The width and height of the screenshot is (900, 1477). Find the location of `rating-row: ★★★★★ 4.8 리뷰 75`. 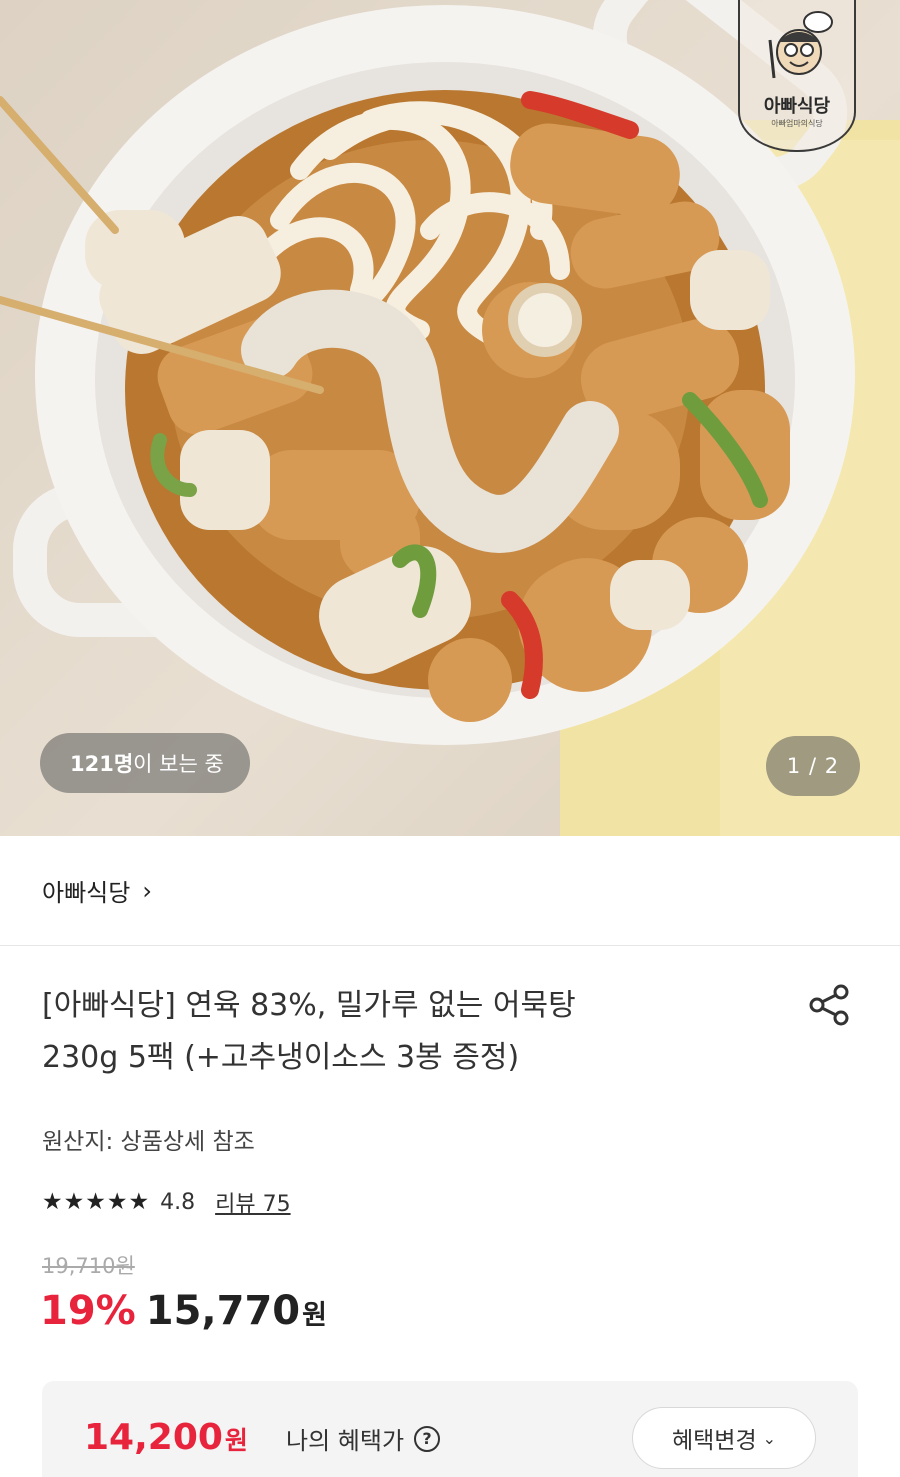

rating-row: ★★★★★ 4.8 리뷰 75 is located at coordinates (166, 1202).